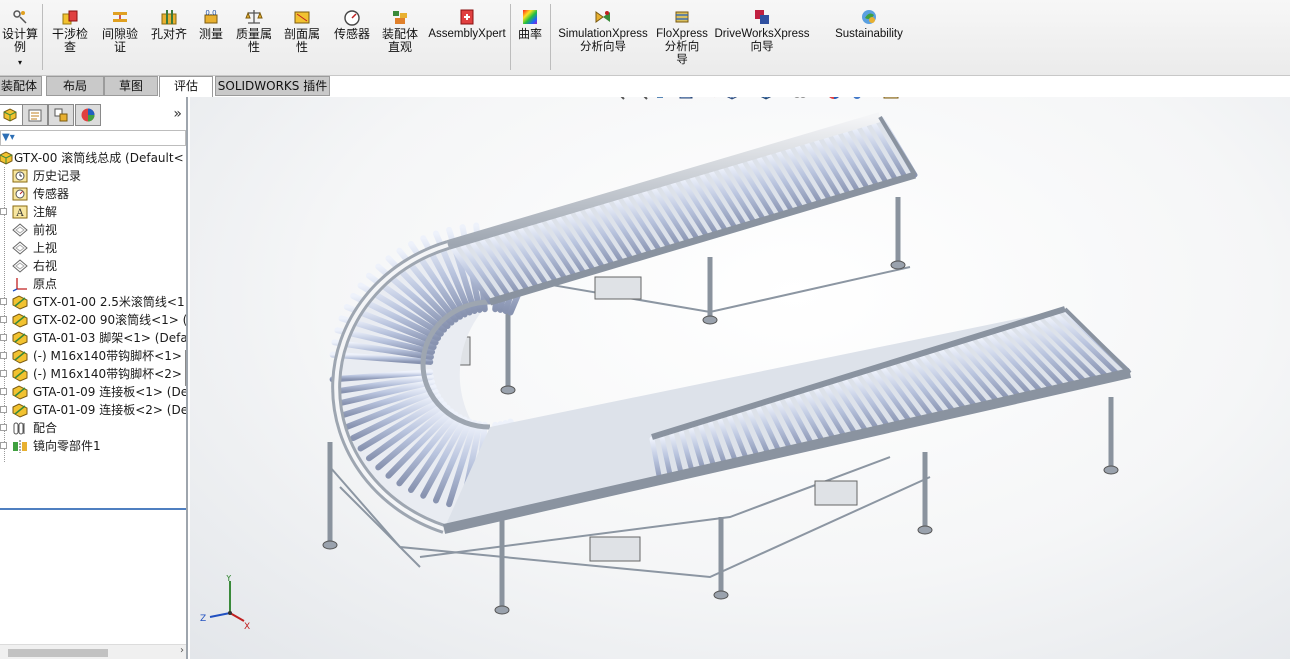  Describe the element at coordinates (93, 446) in the screenshot. I see `tree-item-mirror-components: 镜向零部件1` at that location.